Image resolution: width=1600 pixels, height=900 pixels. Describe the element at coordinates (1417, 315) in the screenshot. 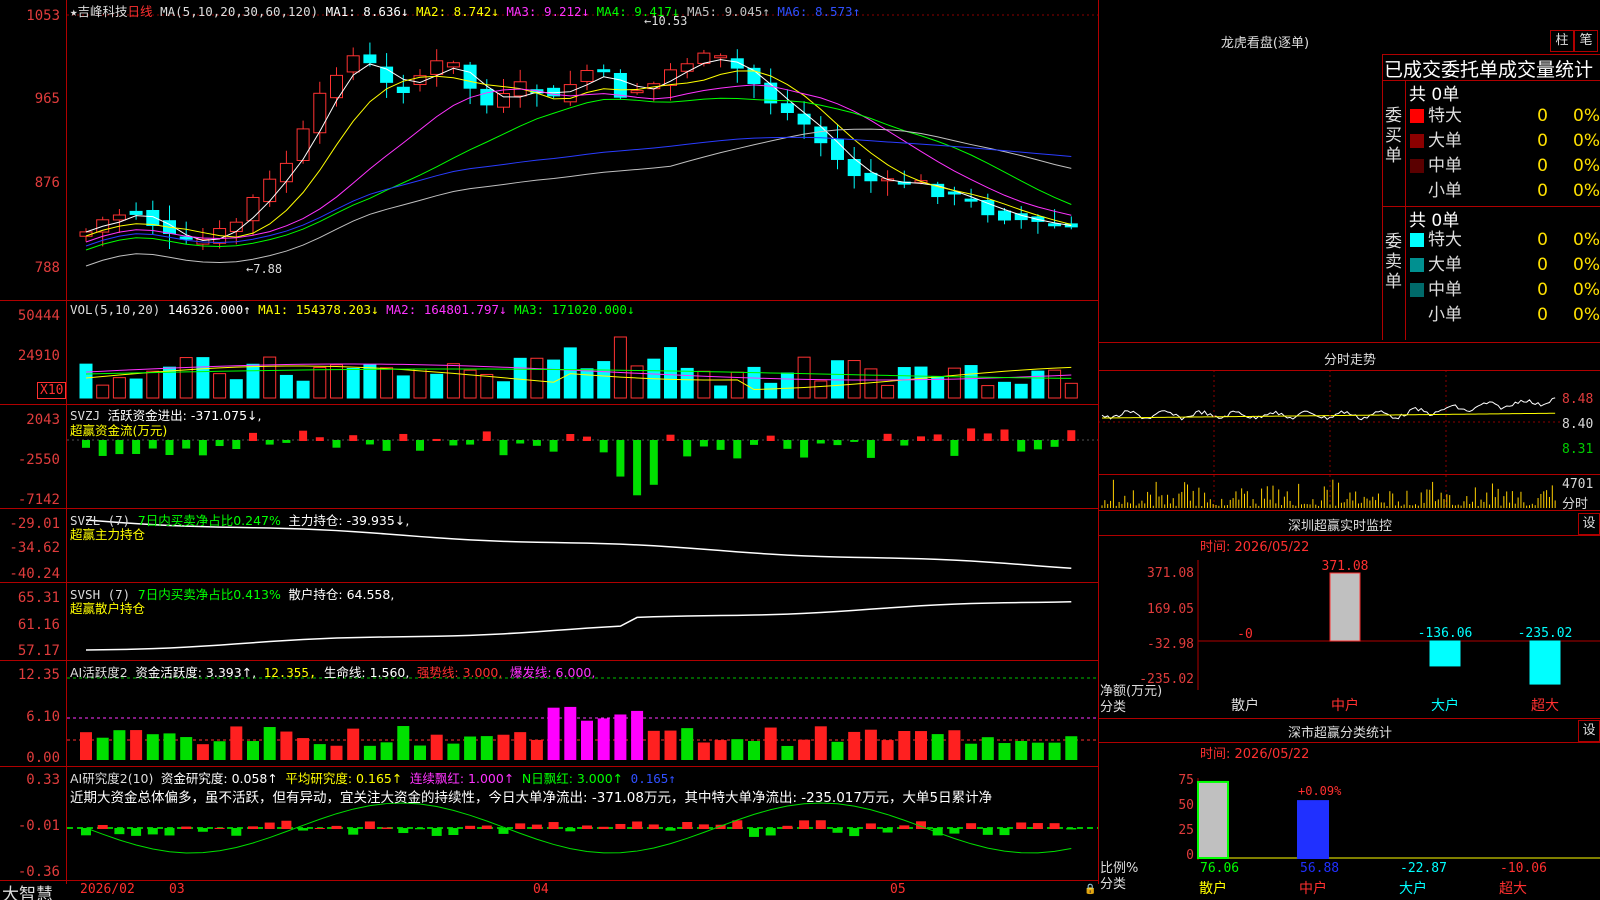

I see `sell-color-swatch` at that location.